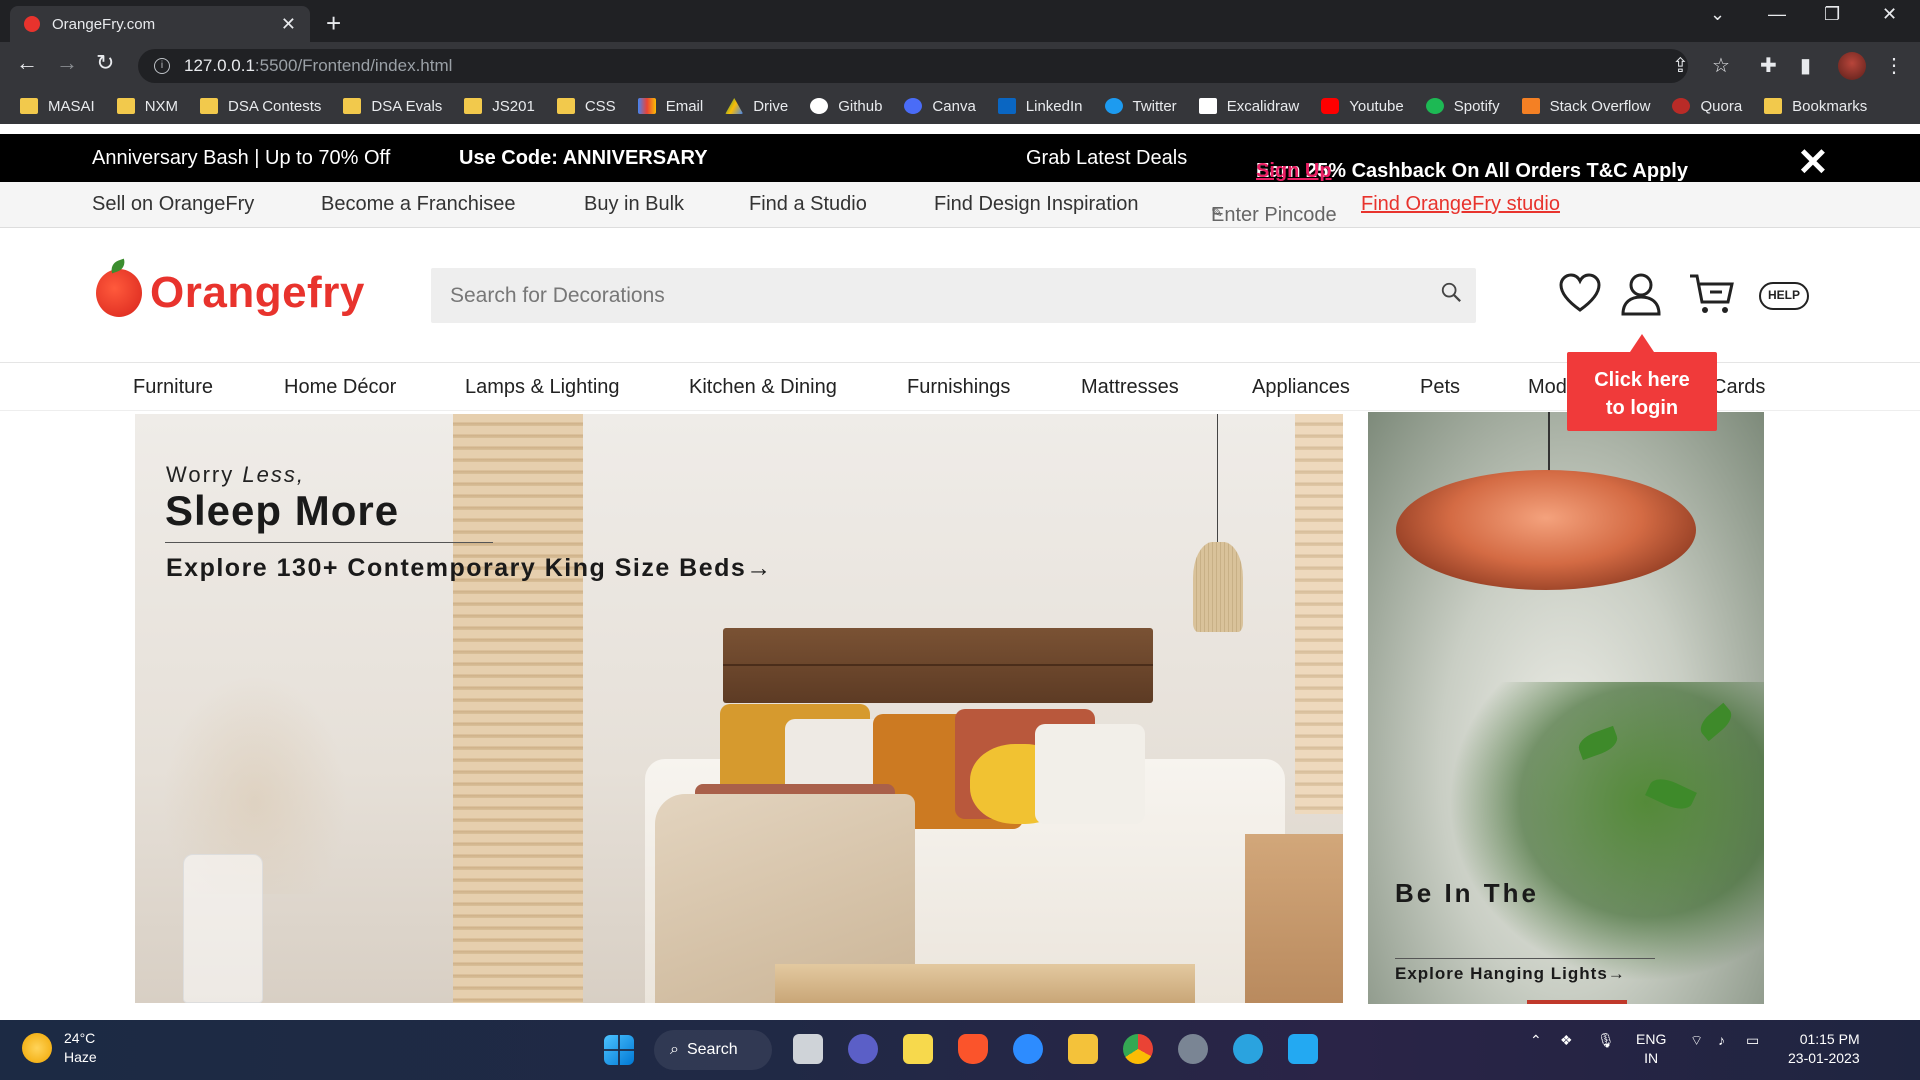 The image size is (1920, 1080). I want to click on find-studio-link: Find a Studio, so click(808, 204).